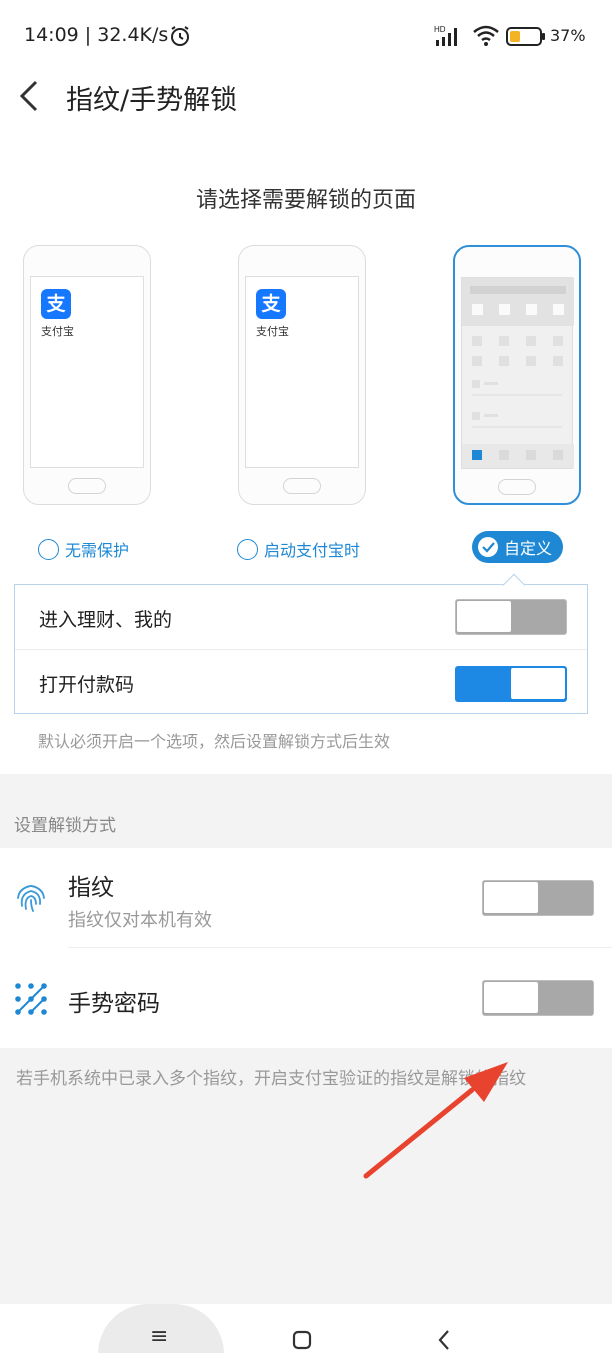 The height and width of the screenshot is (1353, 612). What do you see at coordinates (271, 1079) in the screenshot?
I see `fingerprint-footnote: 若手机系统中已录入多个指纹，开启支付宝验证的指纹是解锁的指纹` at bounding box center [271, 1079].